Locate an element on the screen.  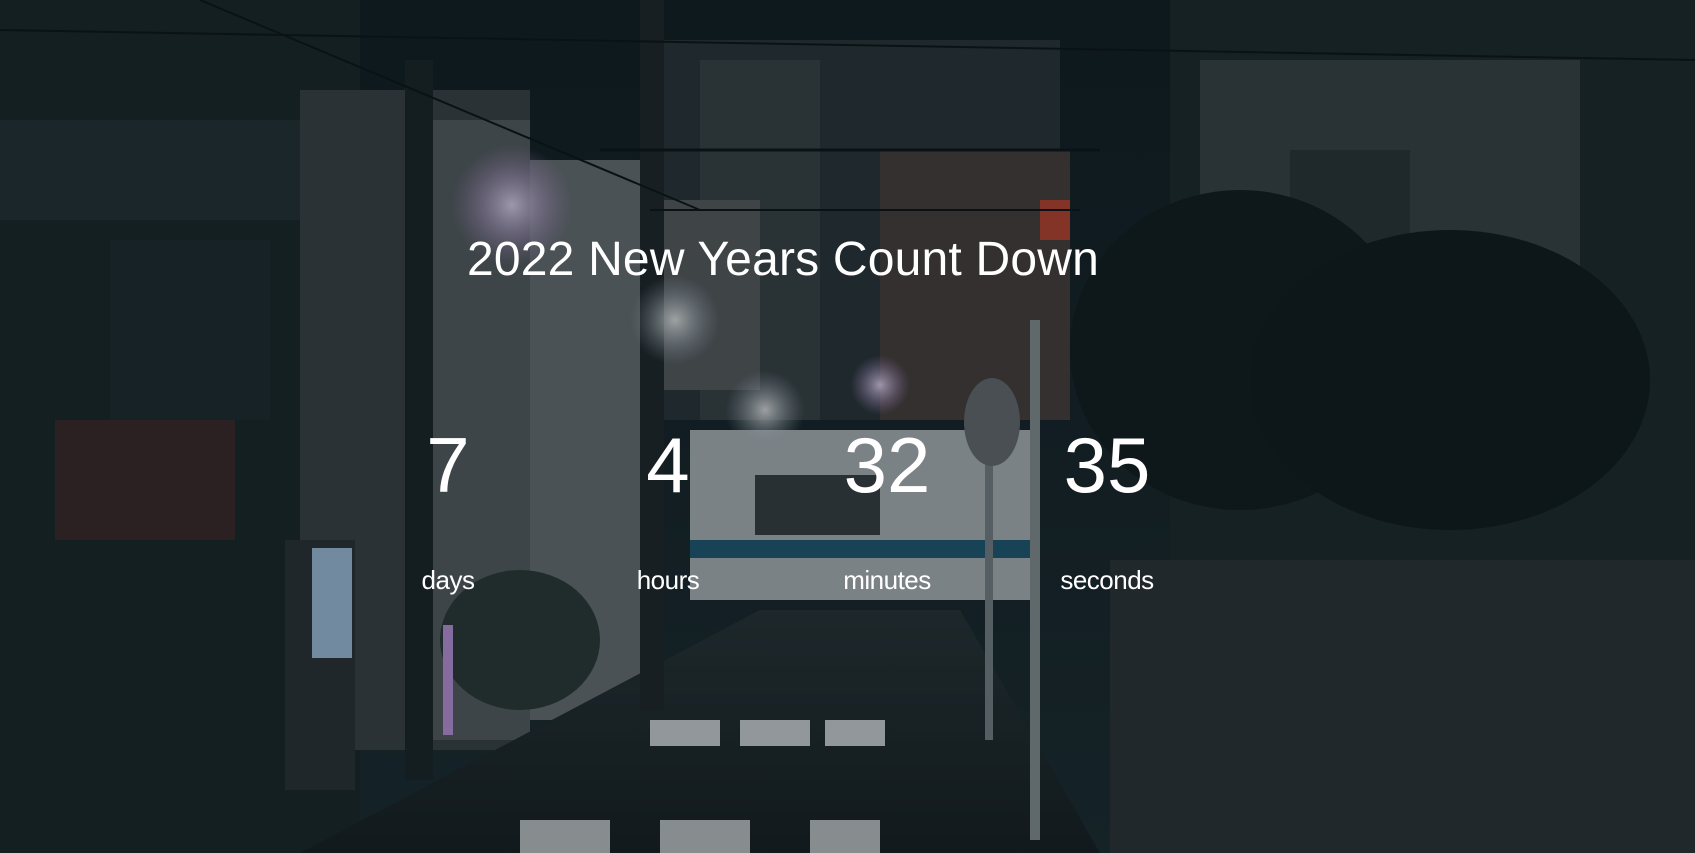
days-label: days is located at coordinates (448, 580).